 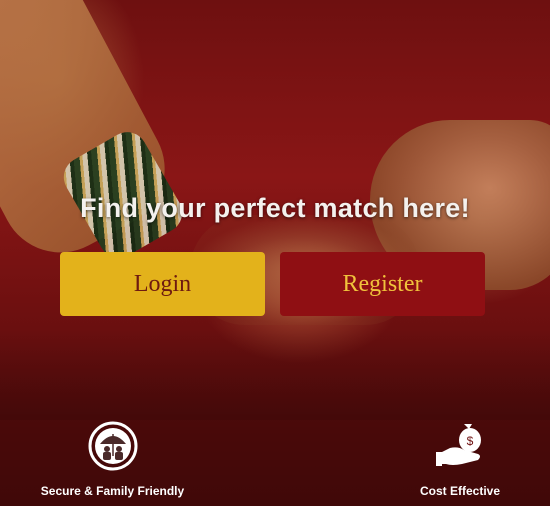 I want to click on page-headline: Find your perfect match here!, so click(x=275, y=208).